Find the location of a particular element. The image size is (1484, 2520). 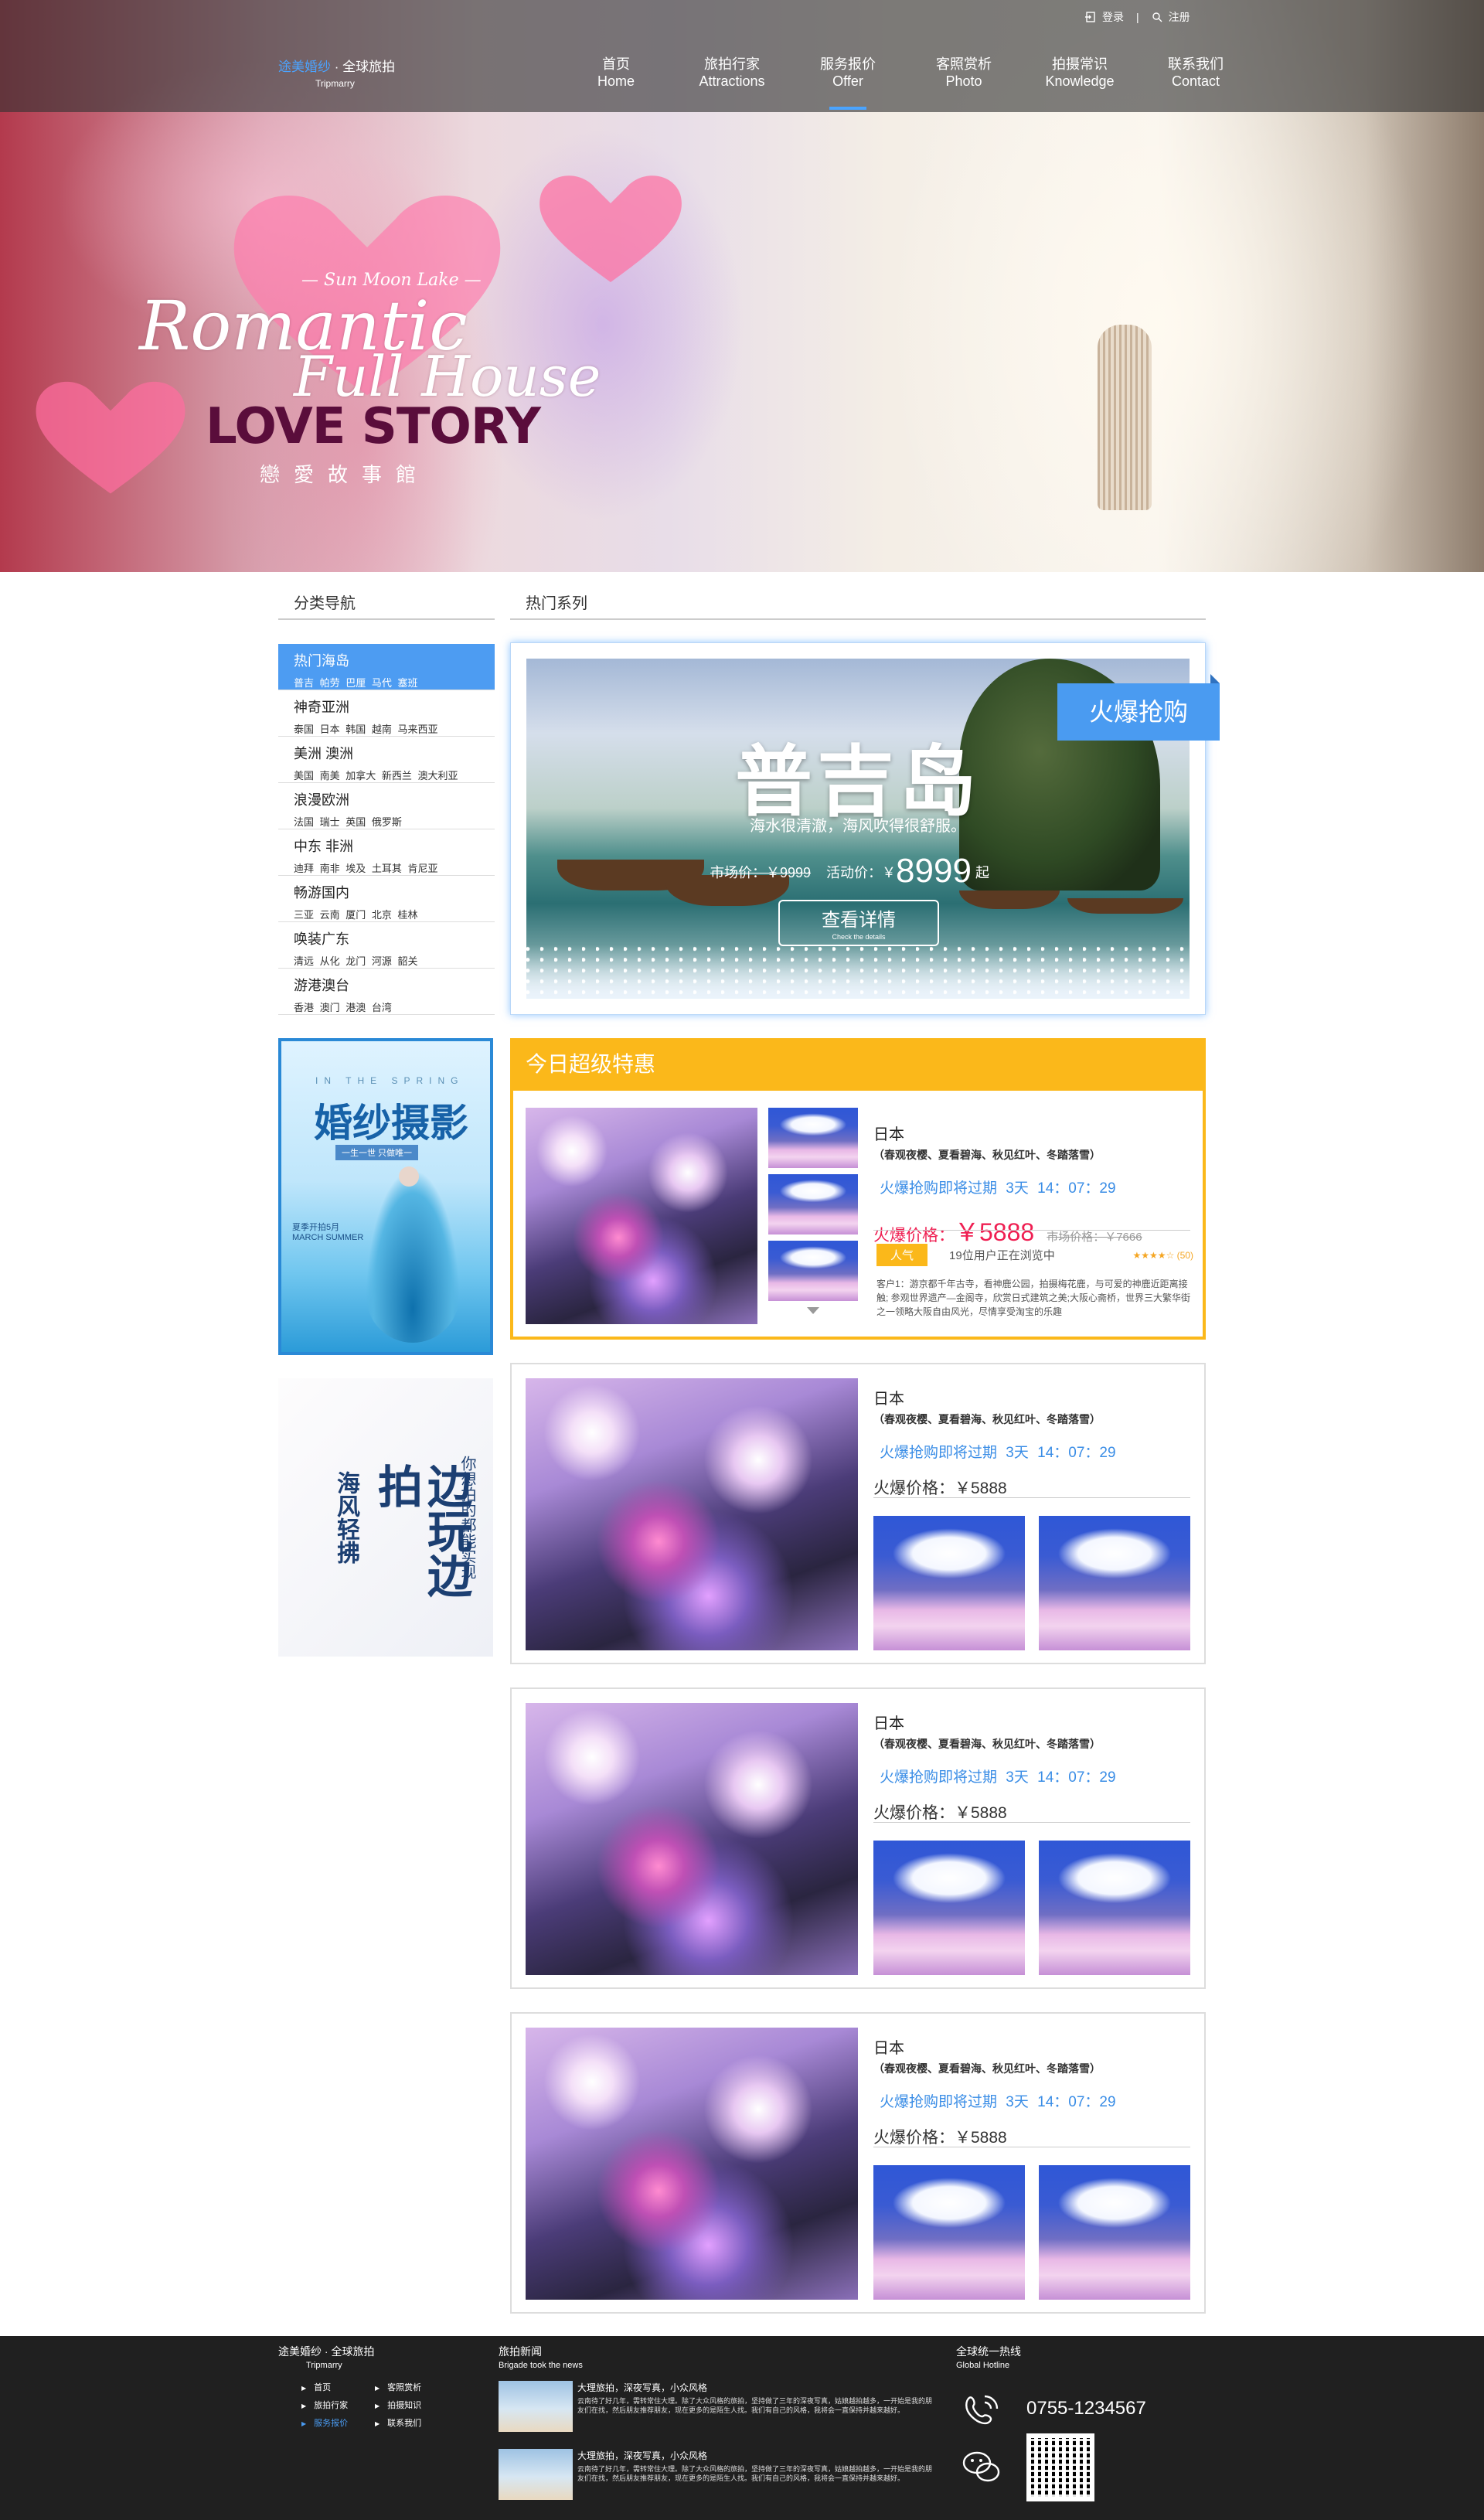

login-link: 登录 is located at coordinates (1113, 17).